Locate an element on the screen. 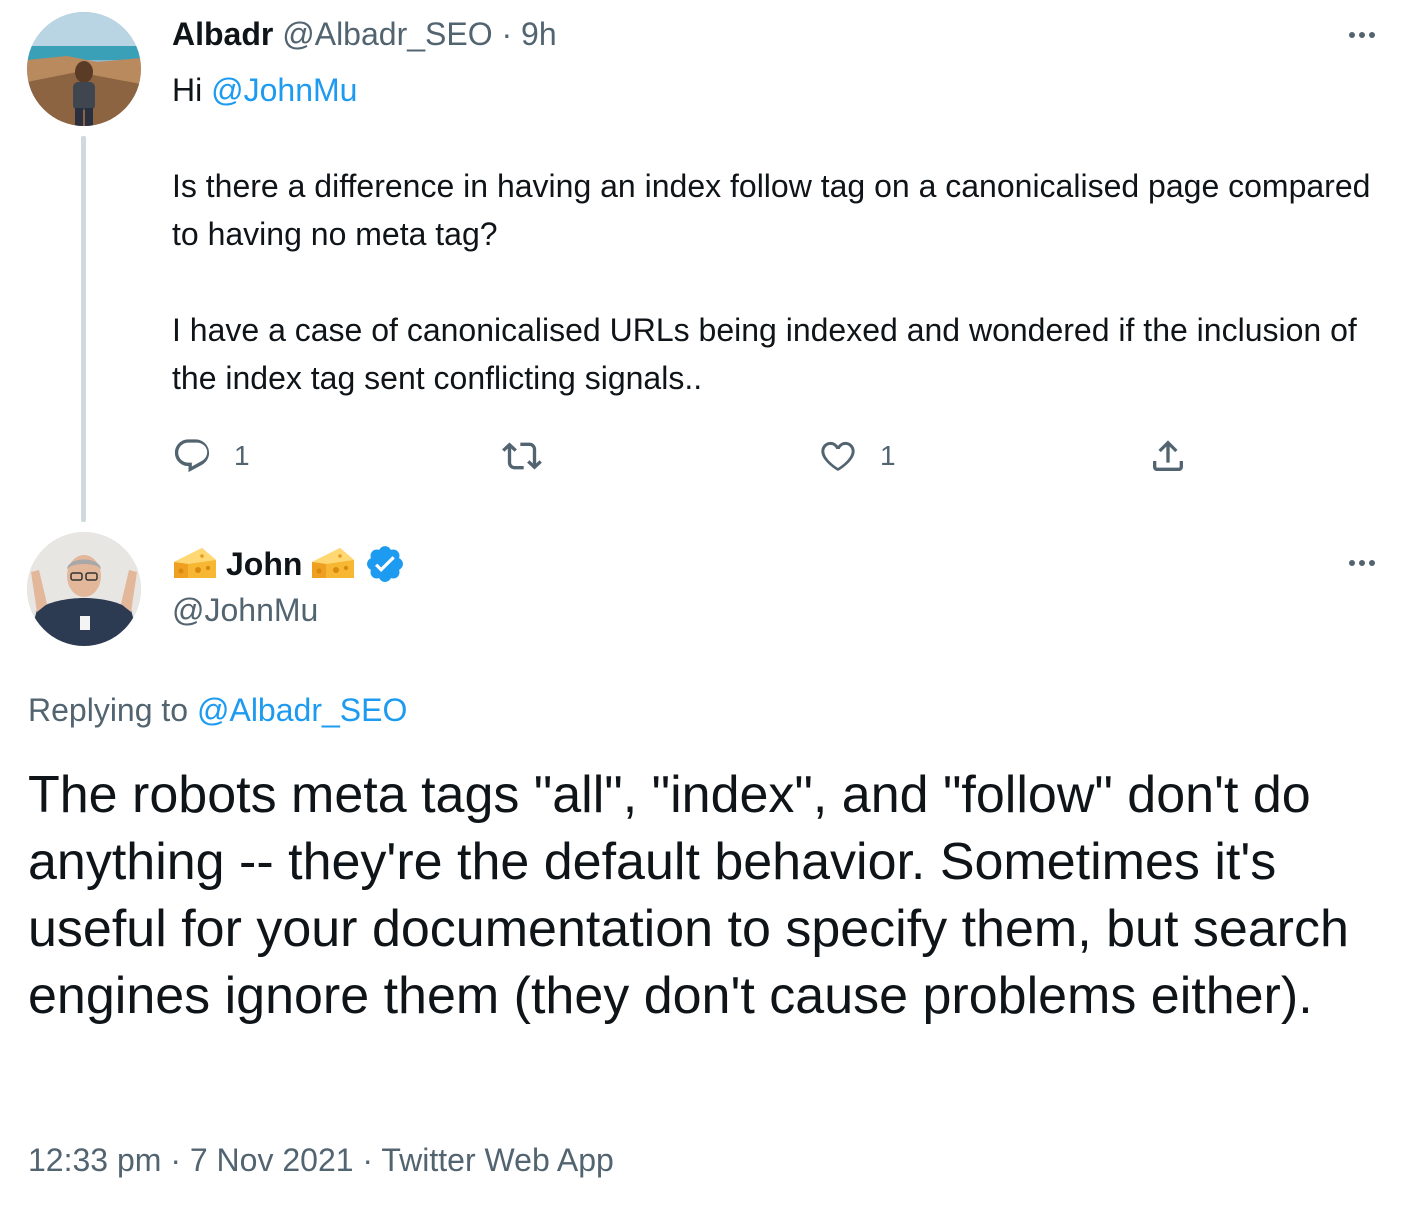 This screenshot has height=1208, width=1405. mention-link: @JohnMu is located at coordinates (284, 90).